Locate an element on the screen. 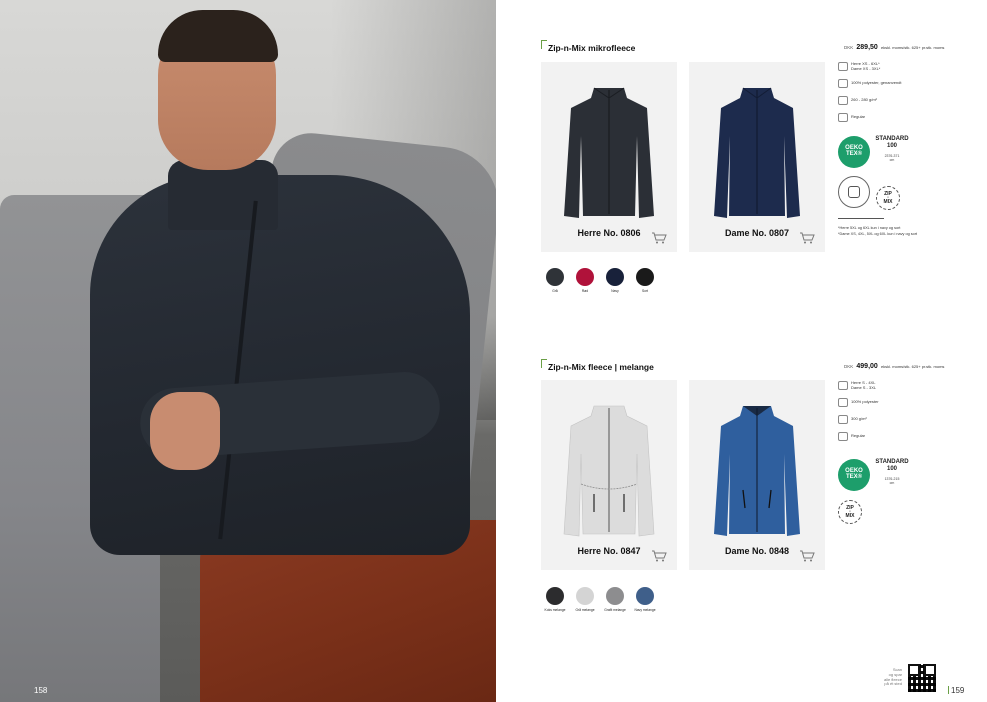  product-card-dame-0848: Dame No. 0848 is located at coordinates (757, 475).